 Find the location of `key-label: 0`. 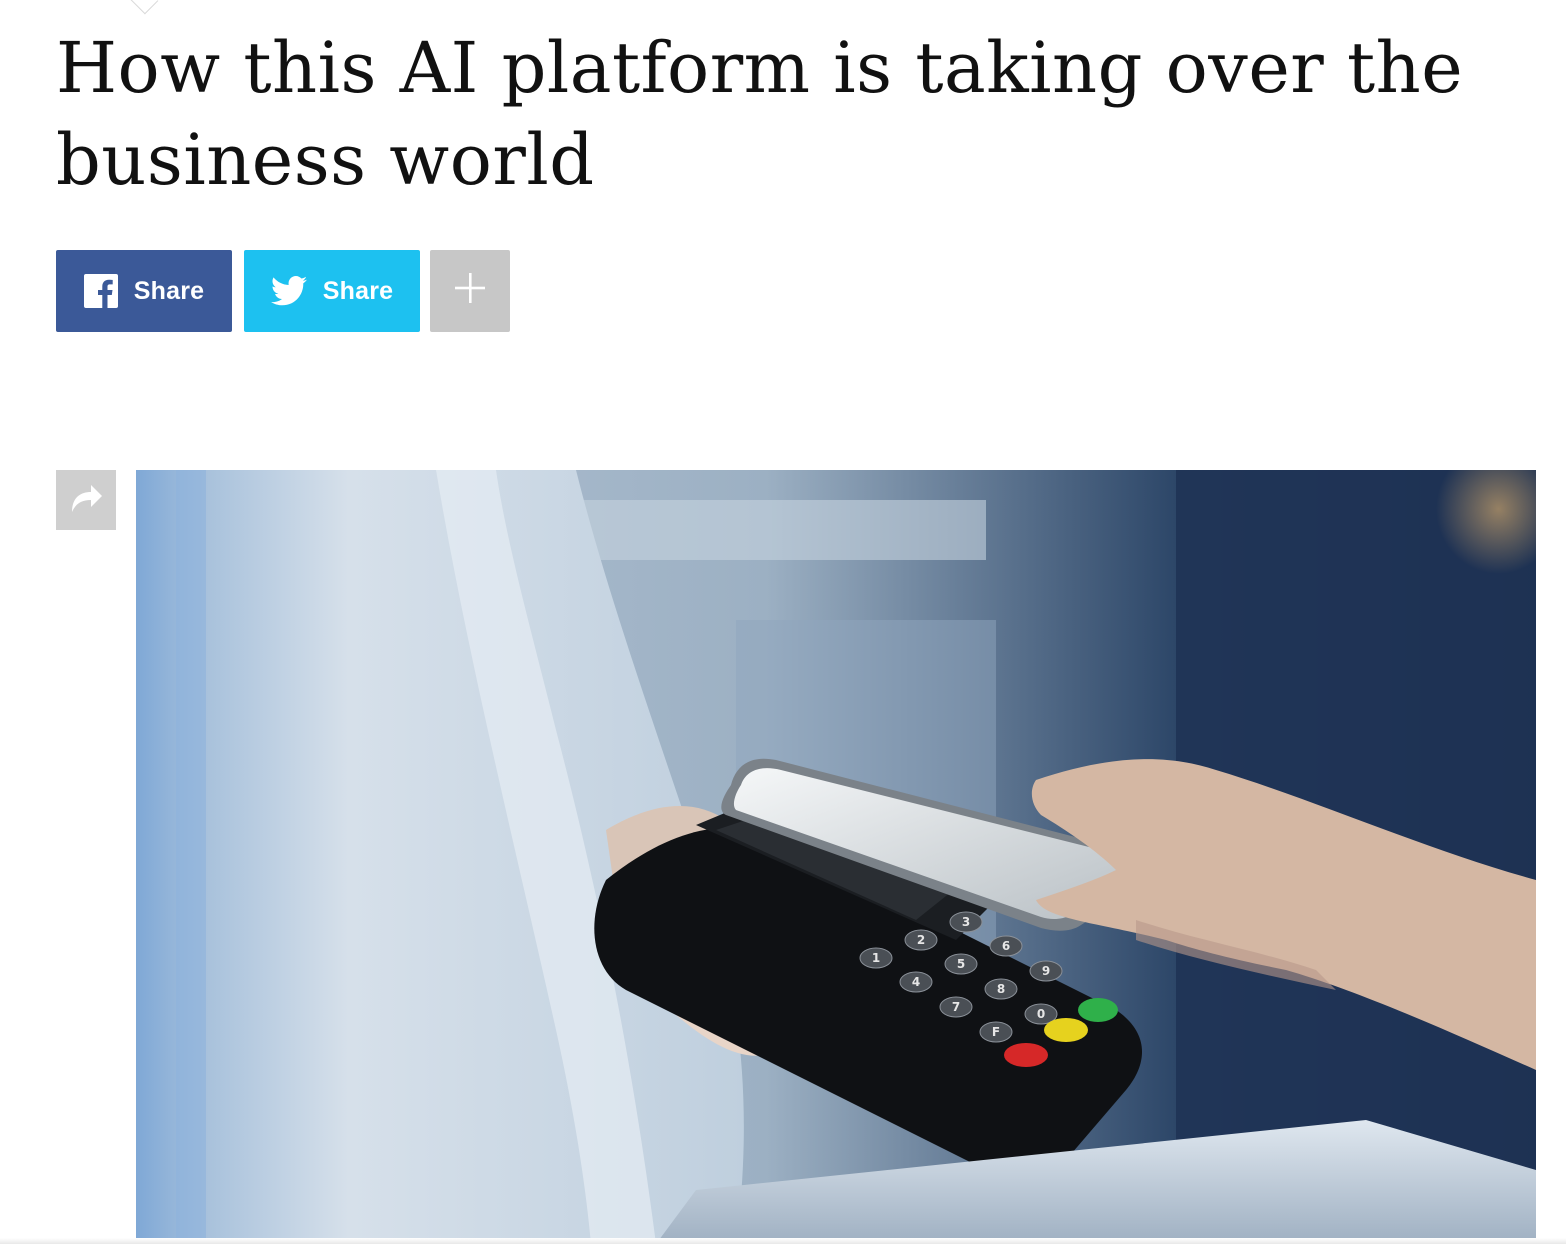

key-label: 0 is located at coordinates (1041, 1014).